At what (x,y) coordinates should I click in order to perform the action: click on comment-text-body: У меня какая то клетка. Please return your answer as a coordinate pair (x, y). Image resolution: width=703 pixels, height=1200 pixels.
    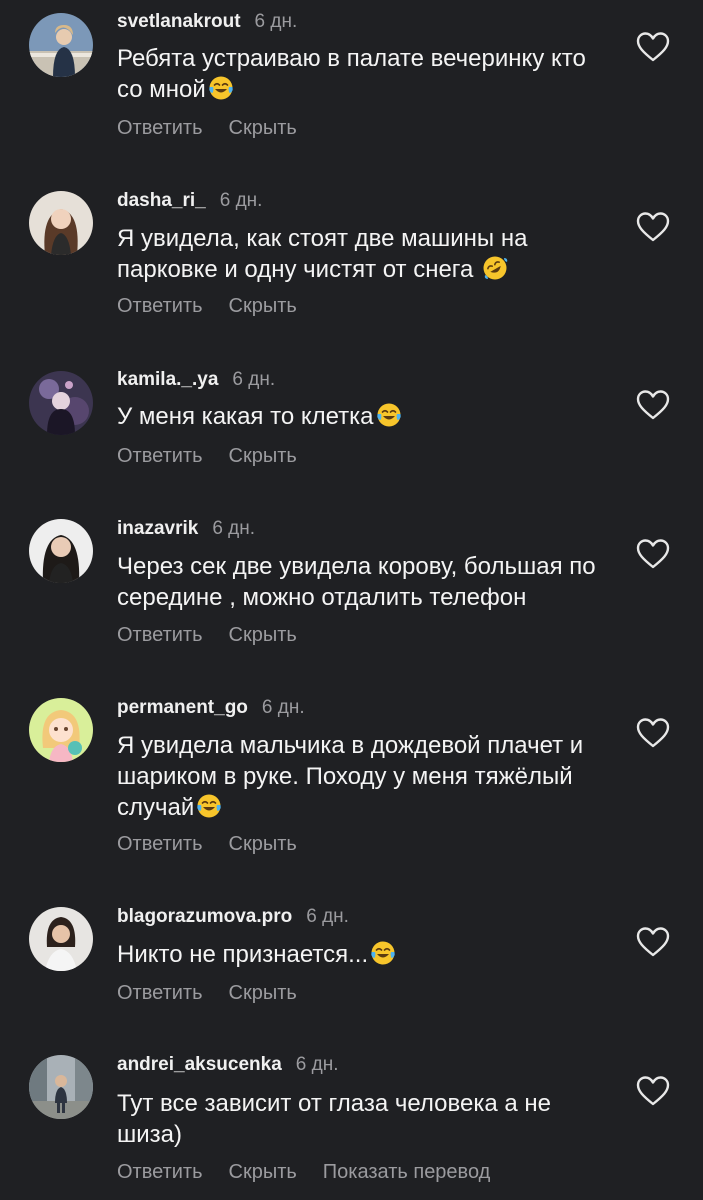
    Looking at the image, I should click on (245, 416).